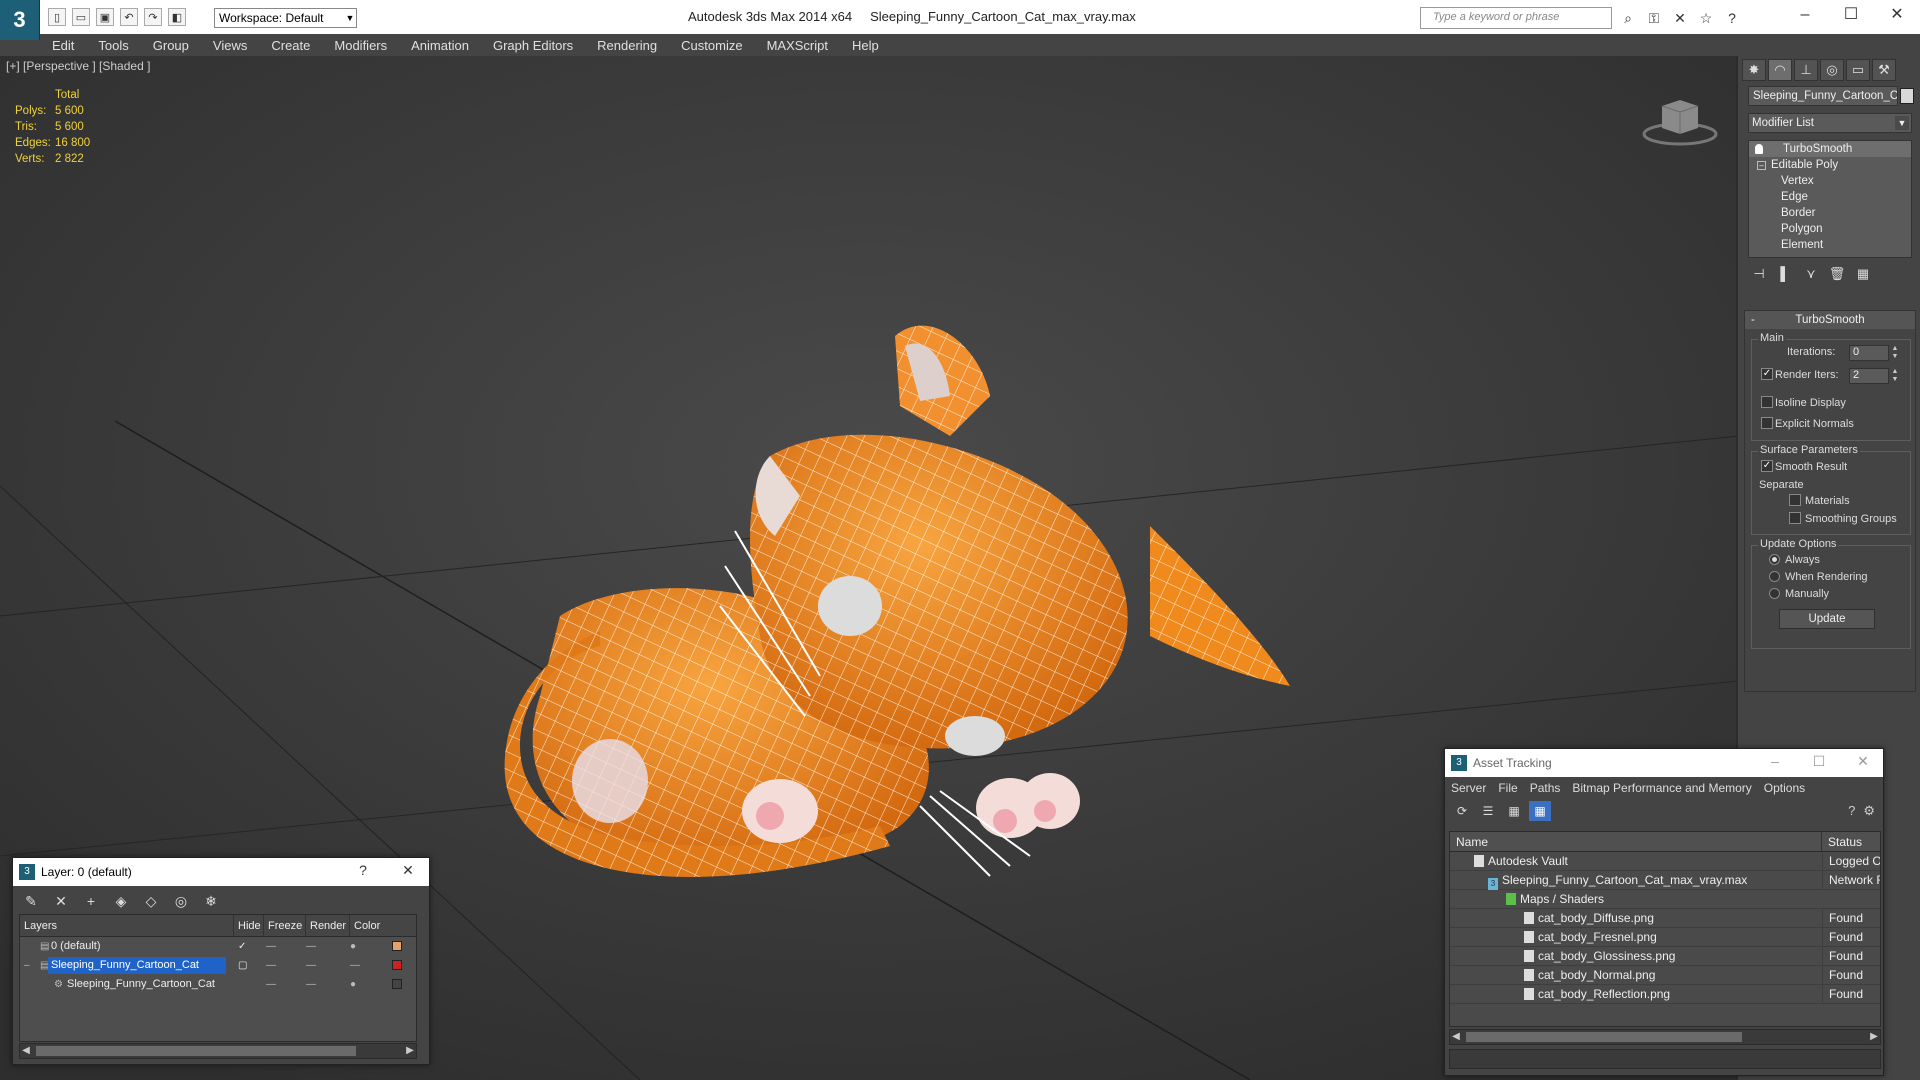  Describe the element at coordinates (1664, 763) in the screenshot. I see `asset-tracking-titlebar: 3 Asset Tracking – ☐ ✕` at that location.